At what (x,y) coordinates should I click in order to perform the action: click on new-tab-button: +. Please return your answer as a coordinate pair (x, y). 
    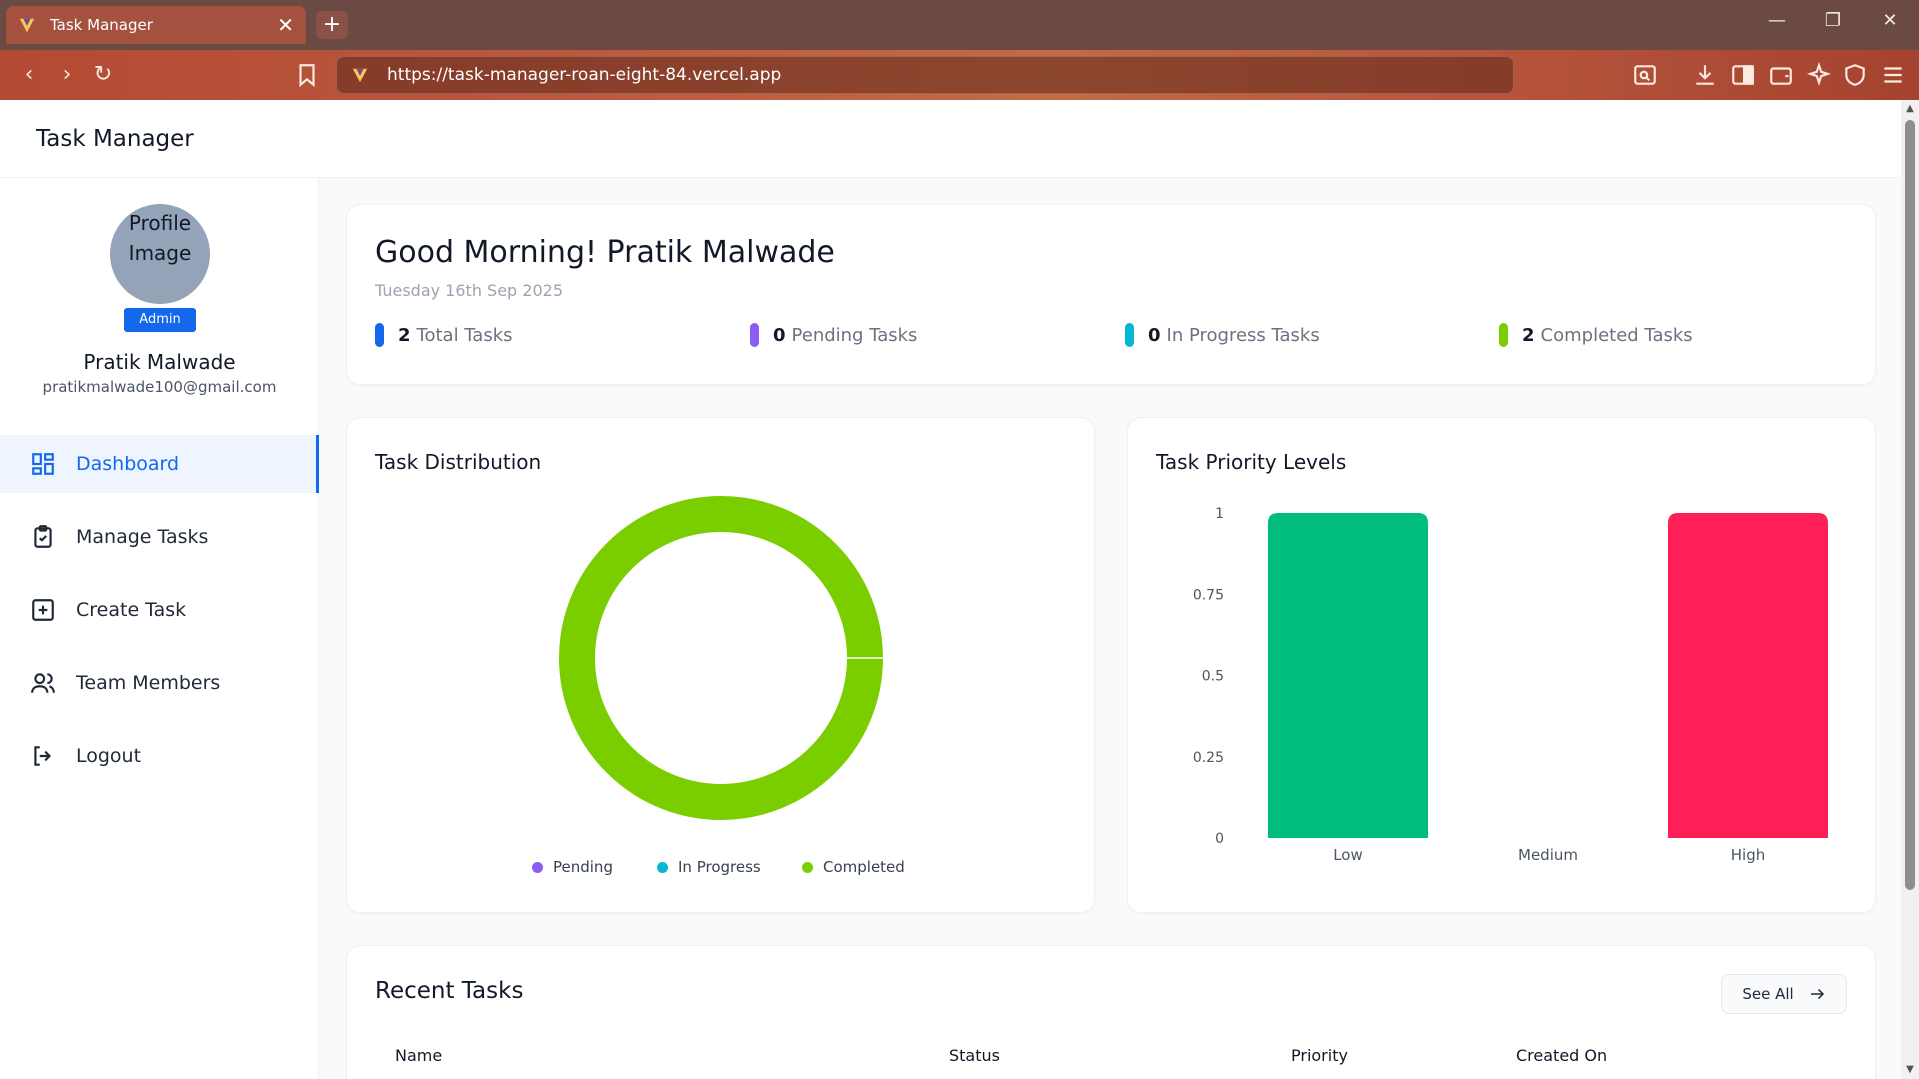
    Looking at the image, I should click on (332, 25).